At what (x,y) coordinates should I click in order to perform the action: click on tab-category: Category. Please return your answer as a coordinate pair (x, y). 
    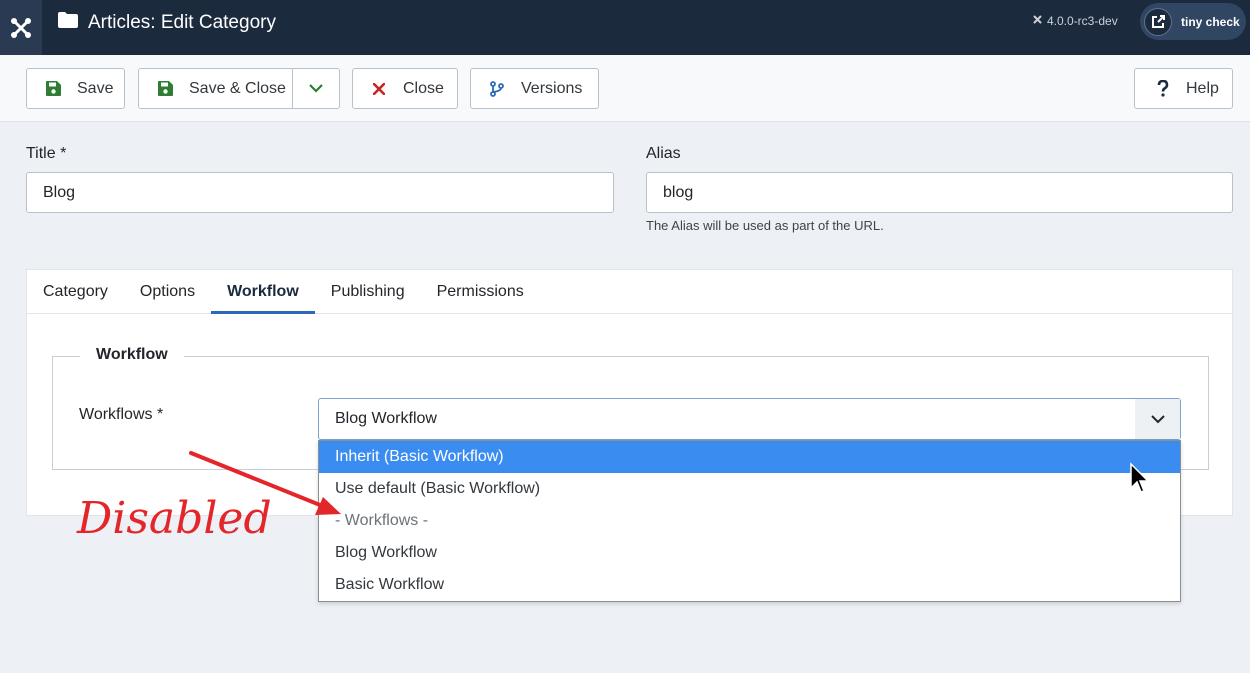
    Looking at the image, I should click on (75, 292).